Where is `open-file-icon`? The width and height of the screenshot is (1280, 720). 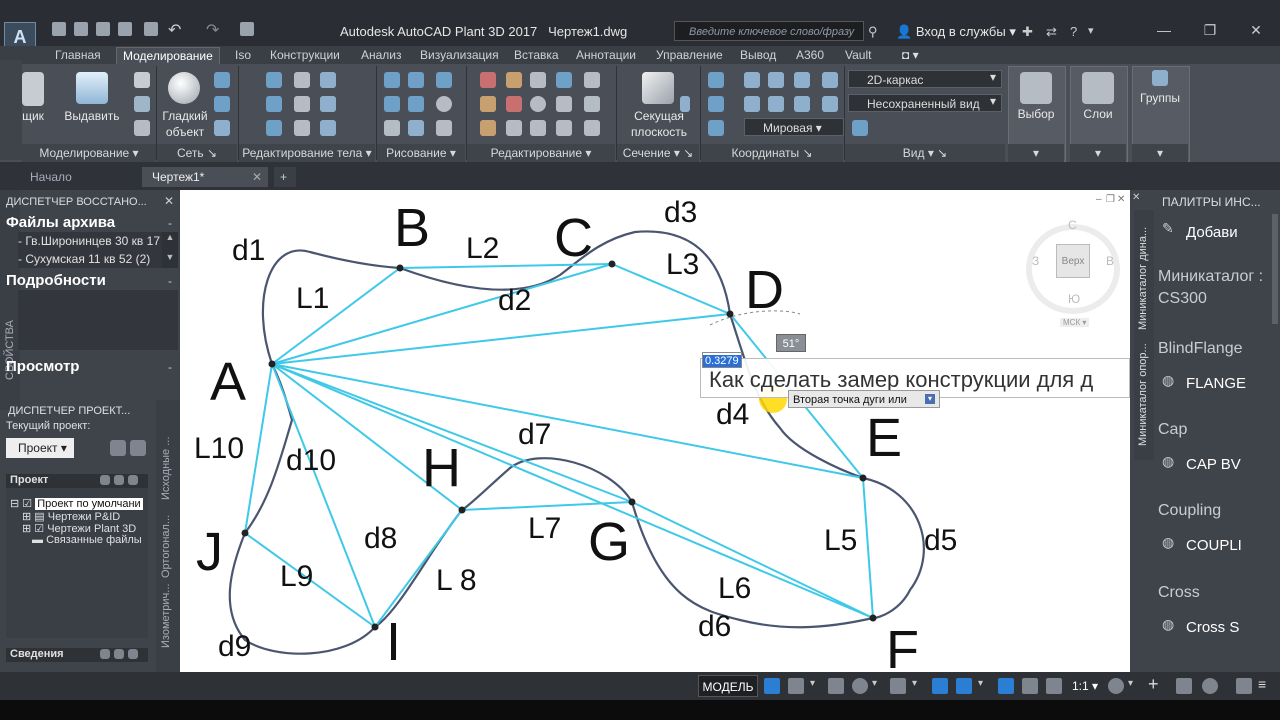 open-file-icon is located at coordinates (81, 29).